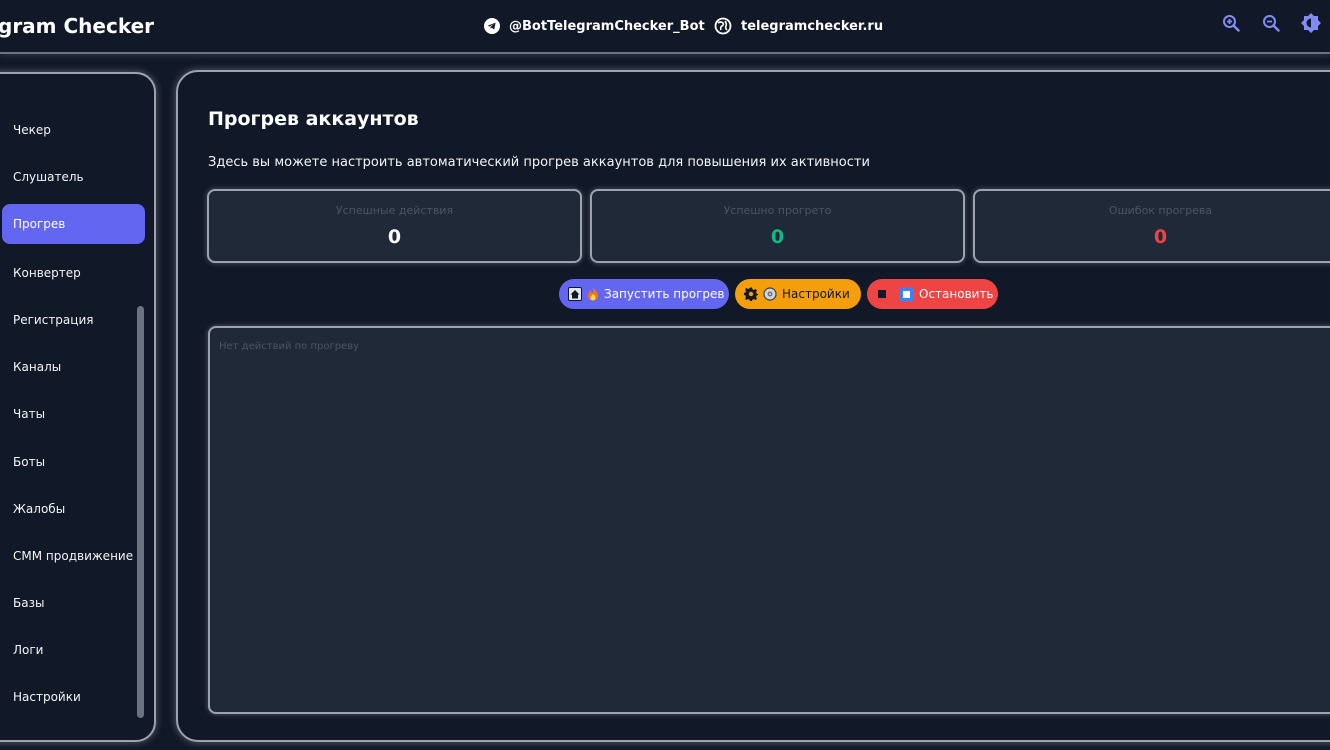 Image resolution: width=1330 pixels, height=750 pixels. Describe the element at coordinates (575, 294) in the screenshot. I see `home-icon` at that location.